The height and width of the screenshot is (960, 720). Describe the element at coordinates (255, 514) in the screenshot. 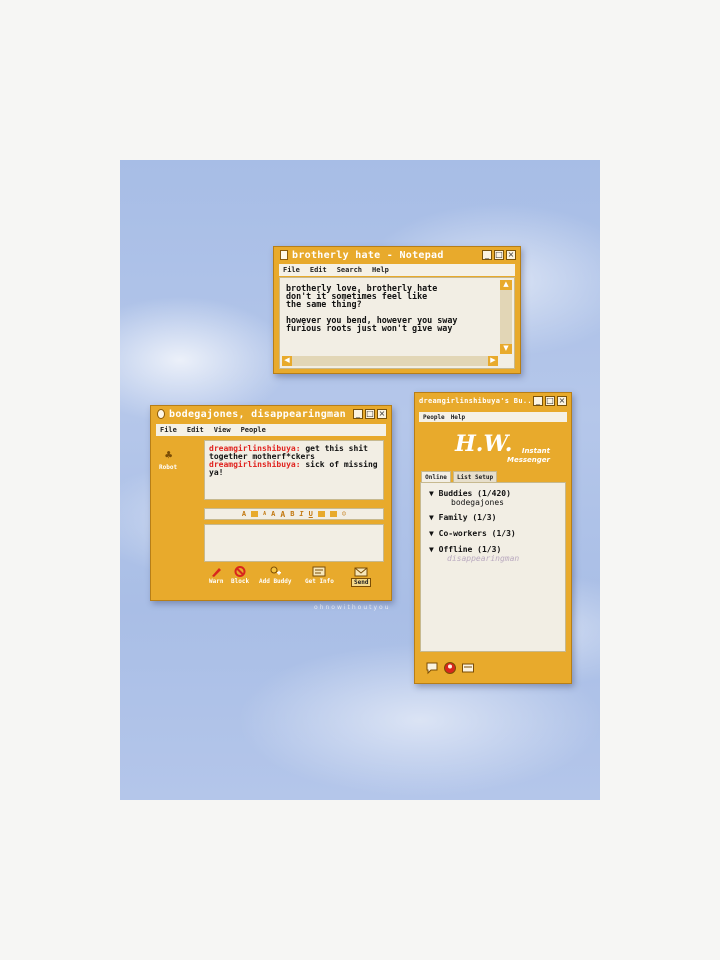

I see `background-color-icon` at that location.